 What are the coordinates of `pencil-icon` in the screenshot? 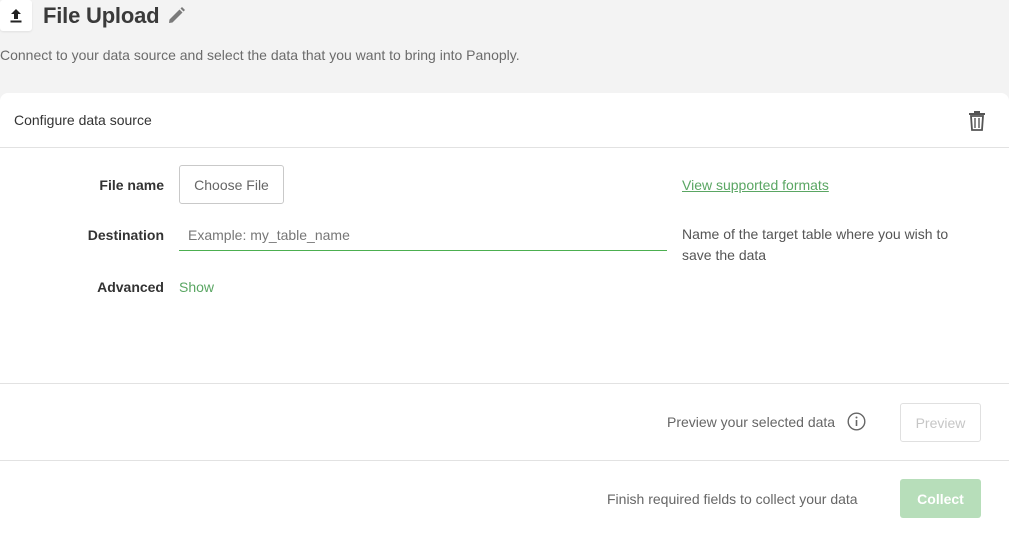 It's located at (176, 15).